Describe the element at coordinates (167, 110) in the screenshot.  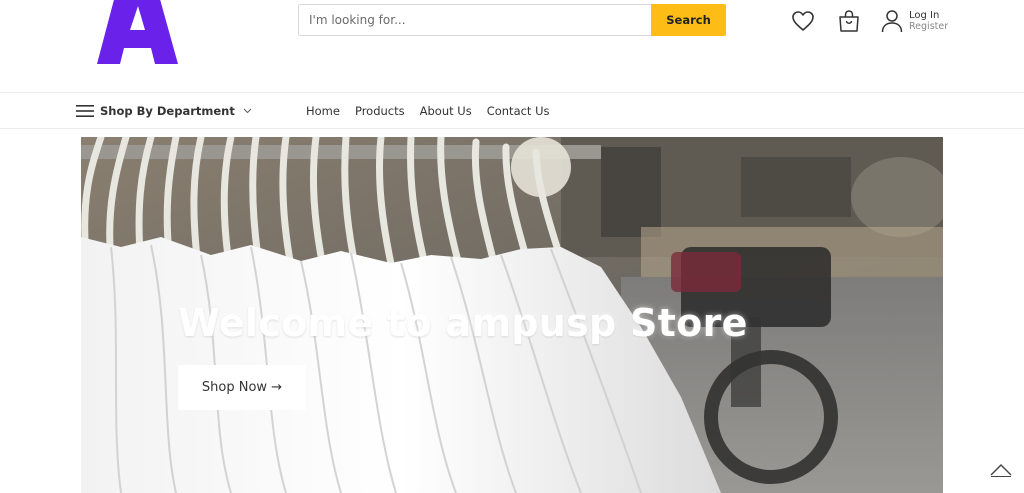
I see `department-label: Shop By Department` at that location.